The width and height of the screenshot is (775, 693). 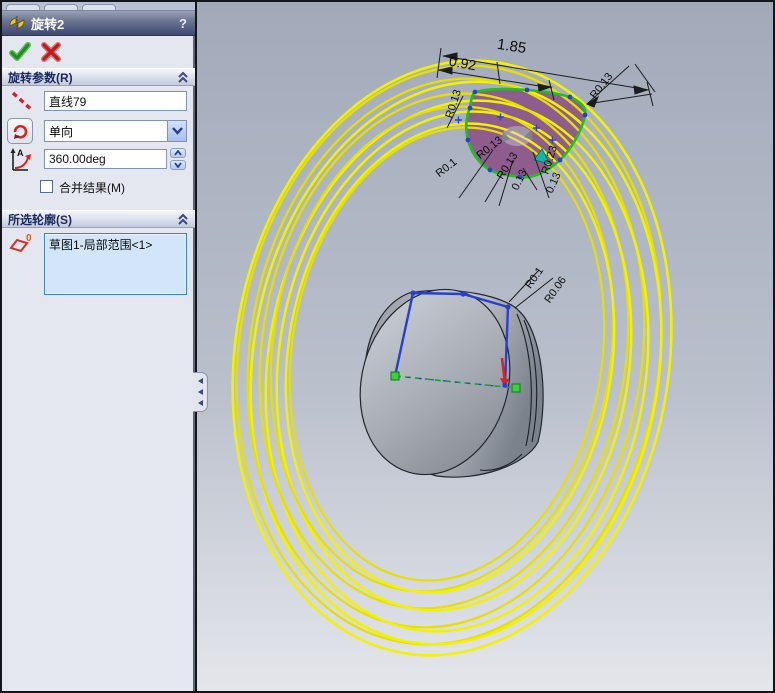 What do you see at coordinates (20, 153) in the screenshot?
I see `svg-text: A` at bounding box center [20, 153].